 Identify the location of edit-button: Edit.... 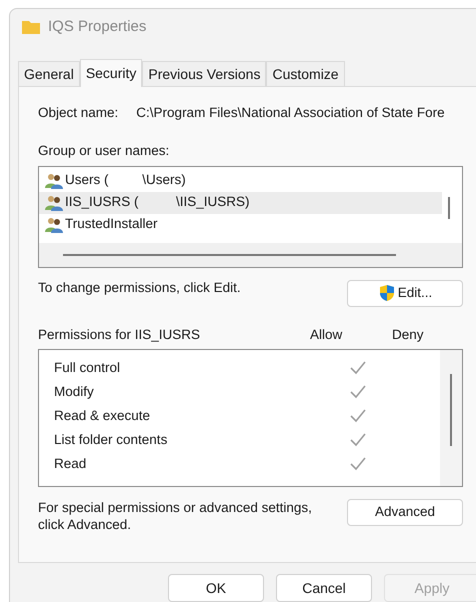
(405, 293).